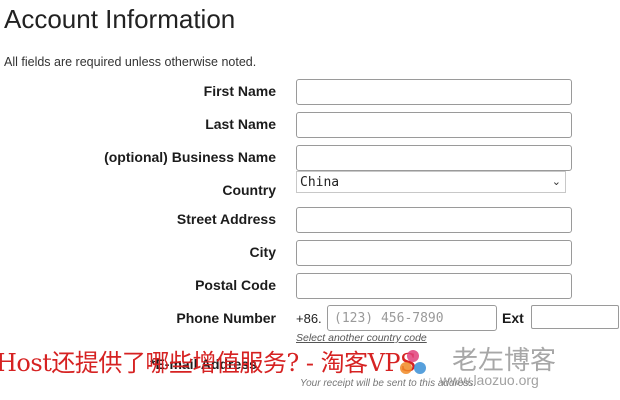 The width and height of the screenshot is (620, 400). I want to click on country-label: Country, so click(249, 190).